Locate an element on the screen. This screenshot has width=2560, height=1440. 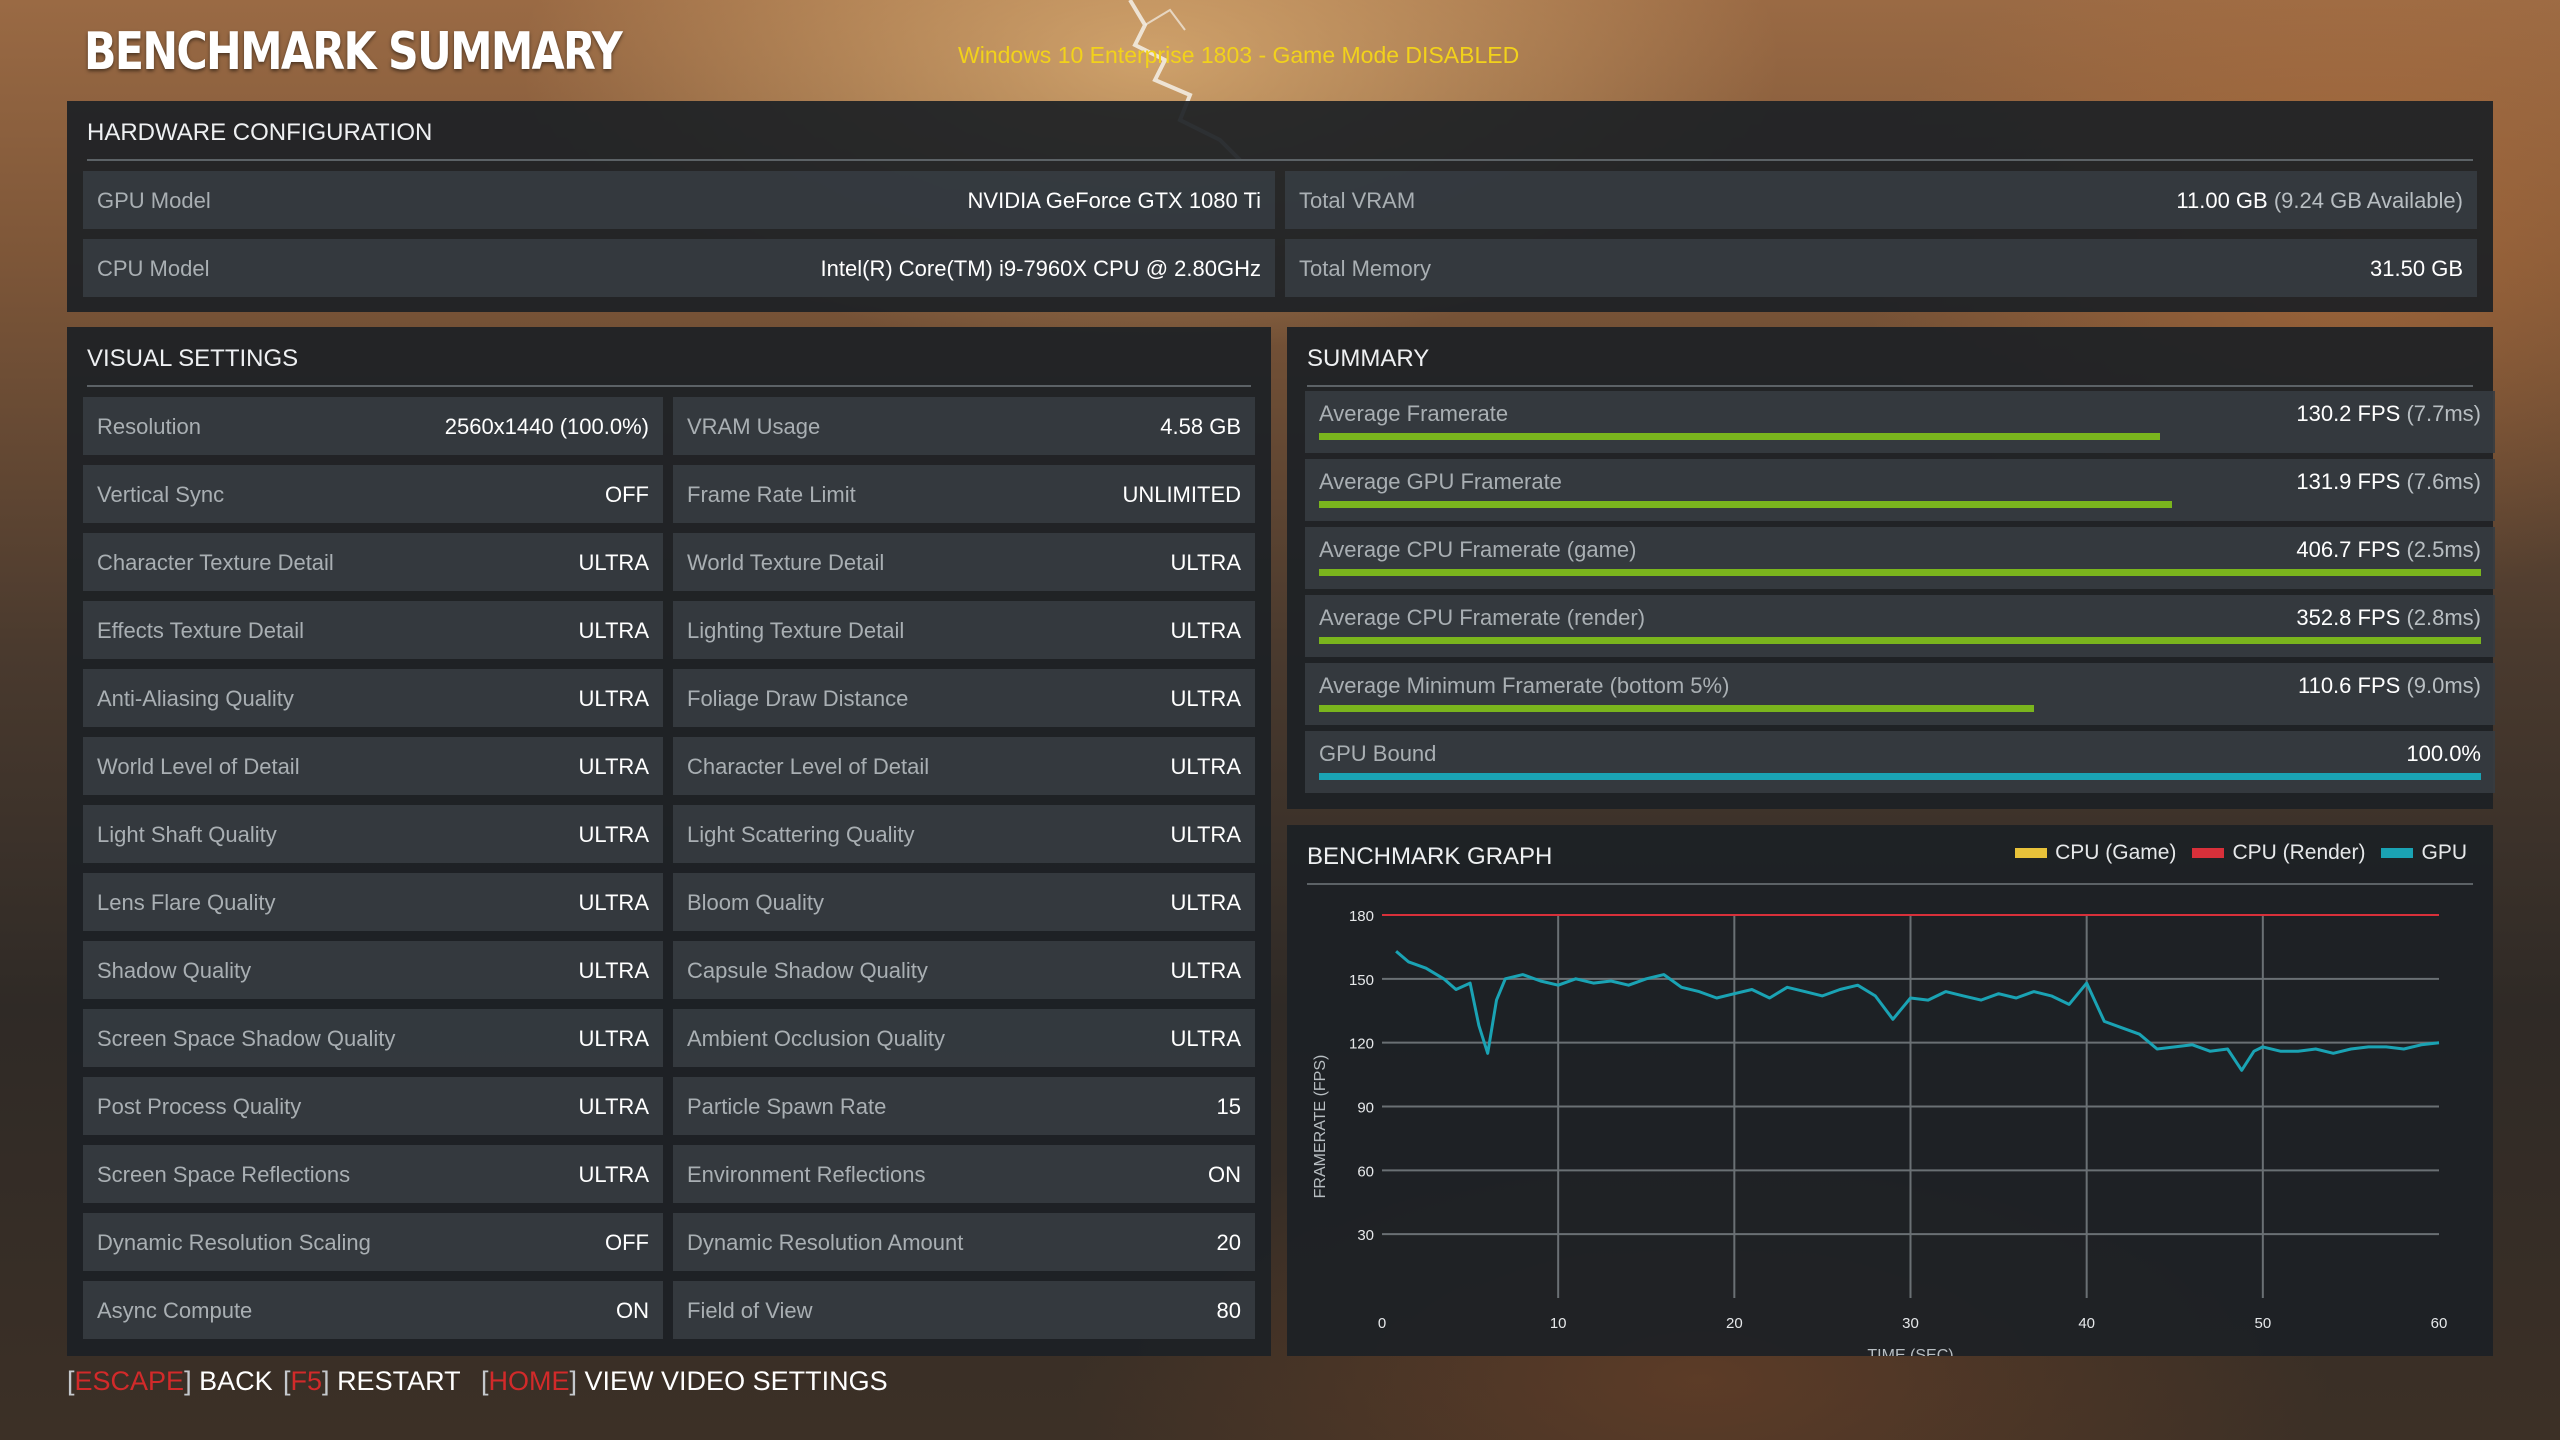
nav-label: RESTART is located at coordinates (399, 1381).